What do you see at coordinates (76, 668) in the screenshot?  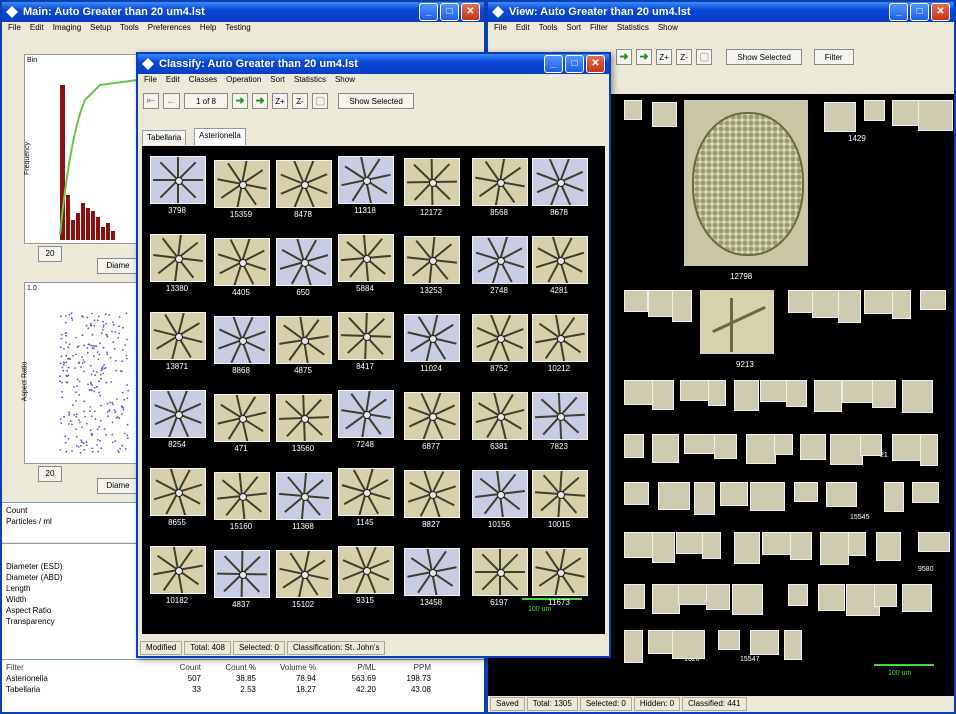 I see `table-header-cell: Filter` at bounding box center [76, 668].